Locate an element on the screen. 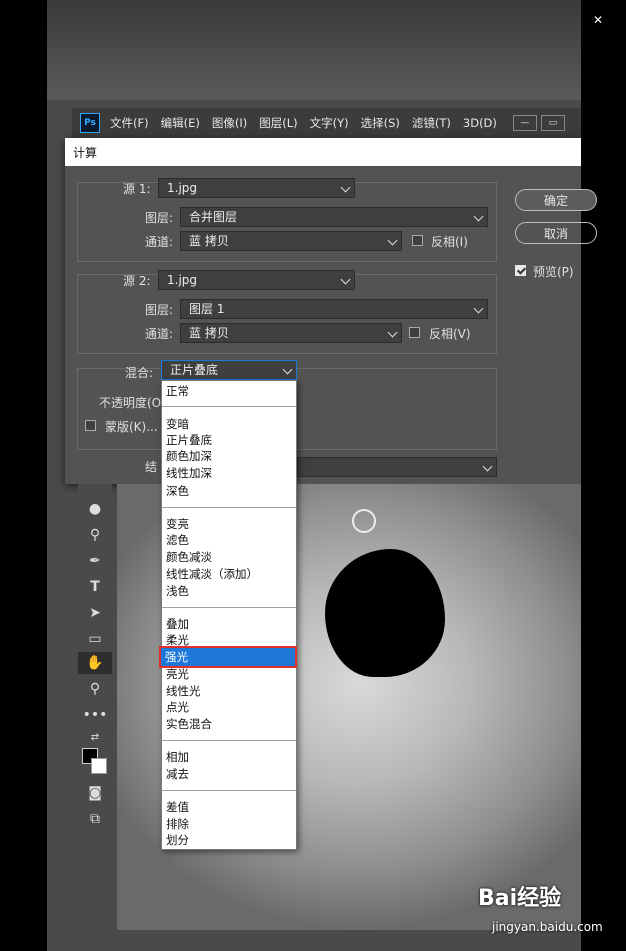 The width and height of the screenshot is (626, 951). source1-label: 源 1: is located at coordinates (137, 189).